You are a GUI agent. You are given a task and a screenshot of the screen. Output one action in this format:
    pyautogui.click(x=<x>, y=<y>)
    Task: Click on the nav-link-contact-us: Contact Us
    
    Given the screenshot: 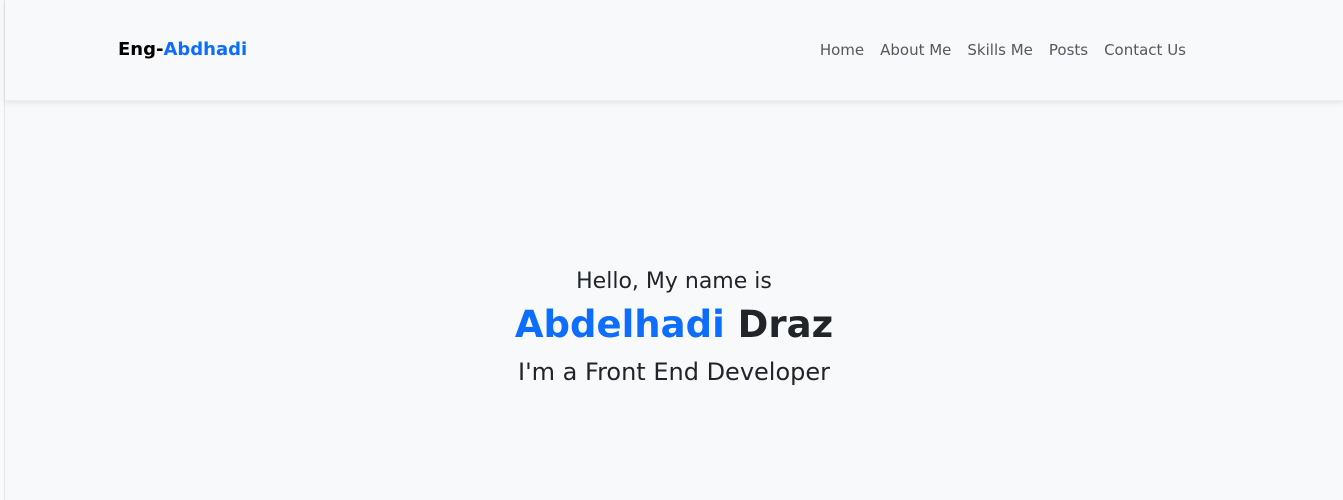 What is the action you would take?
    pyautogui.click(x=1145, y=50)
    